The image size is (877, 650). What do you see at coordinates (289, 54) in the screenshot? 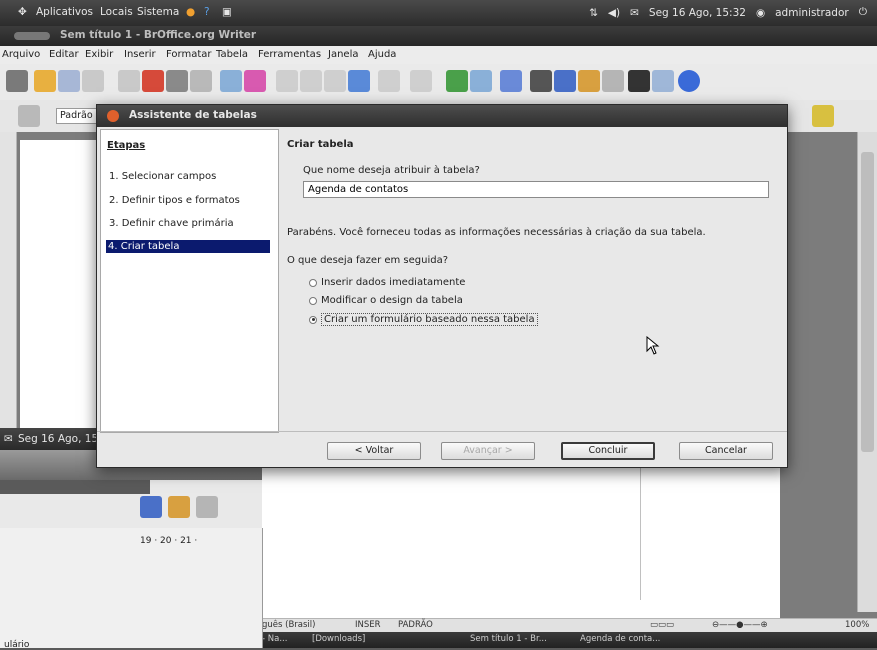
I see `menu-ferramentas: Ferramentas` at bounding box center [289, 54].